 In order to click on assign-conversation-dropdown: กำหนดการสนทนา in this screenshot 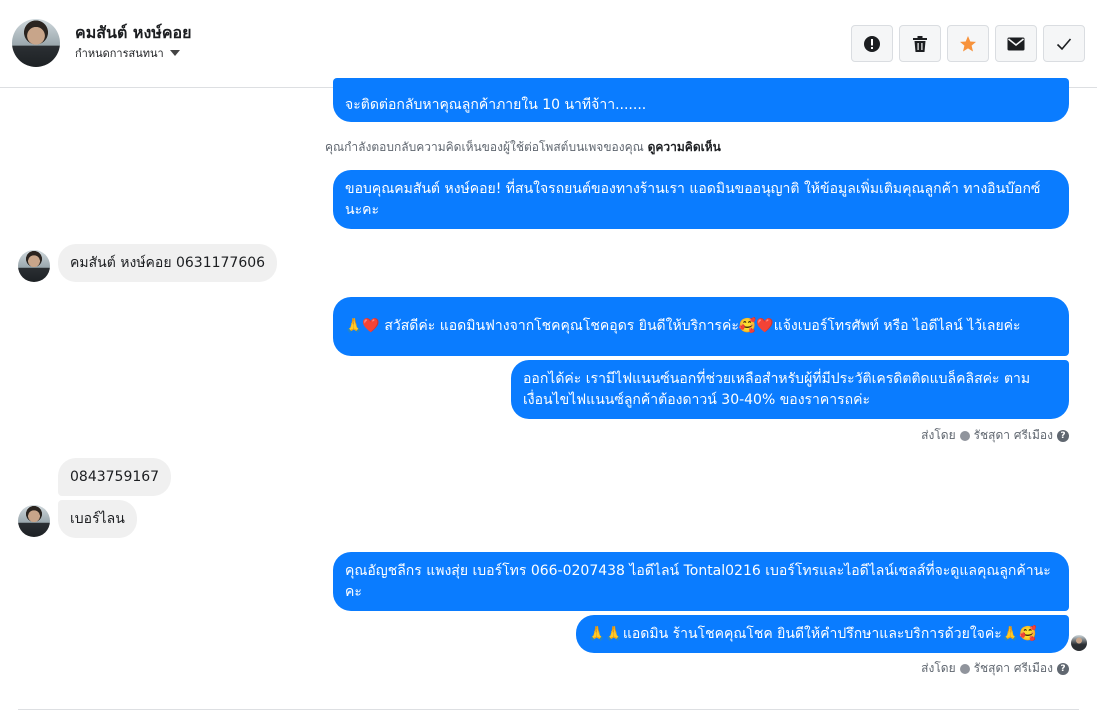, I will do `click(127, 53)`.